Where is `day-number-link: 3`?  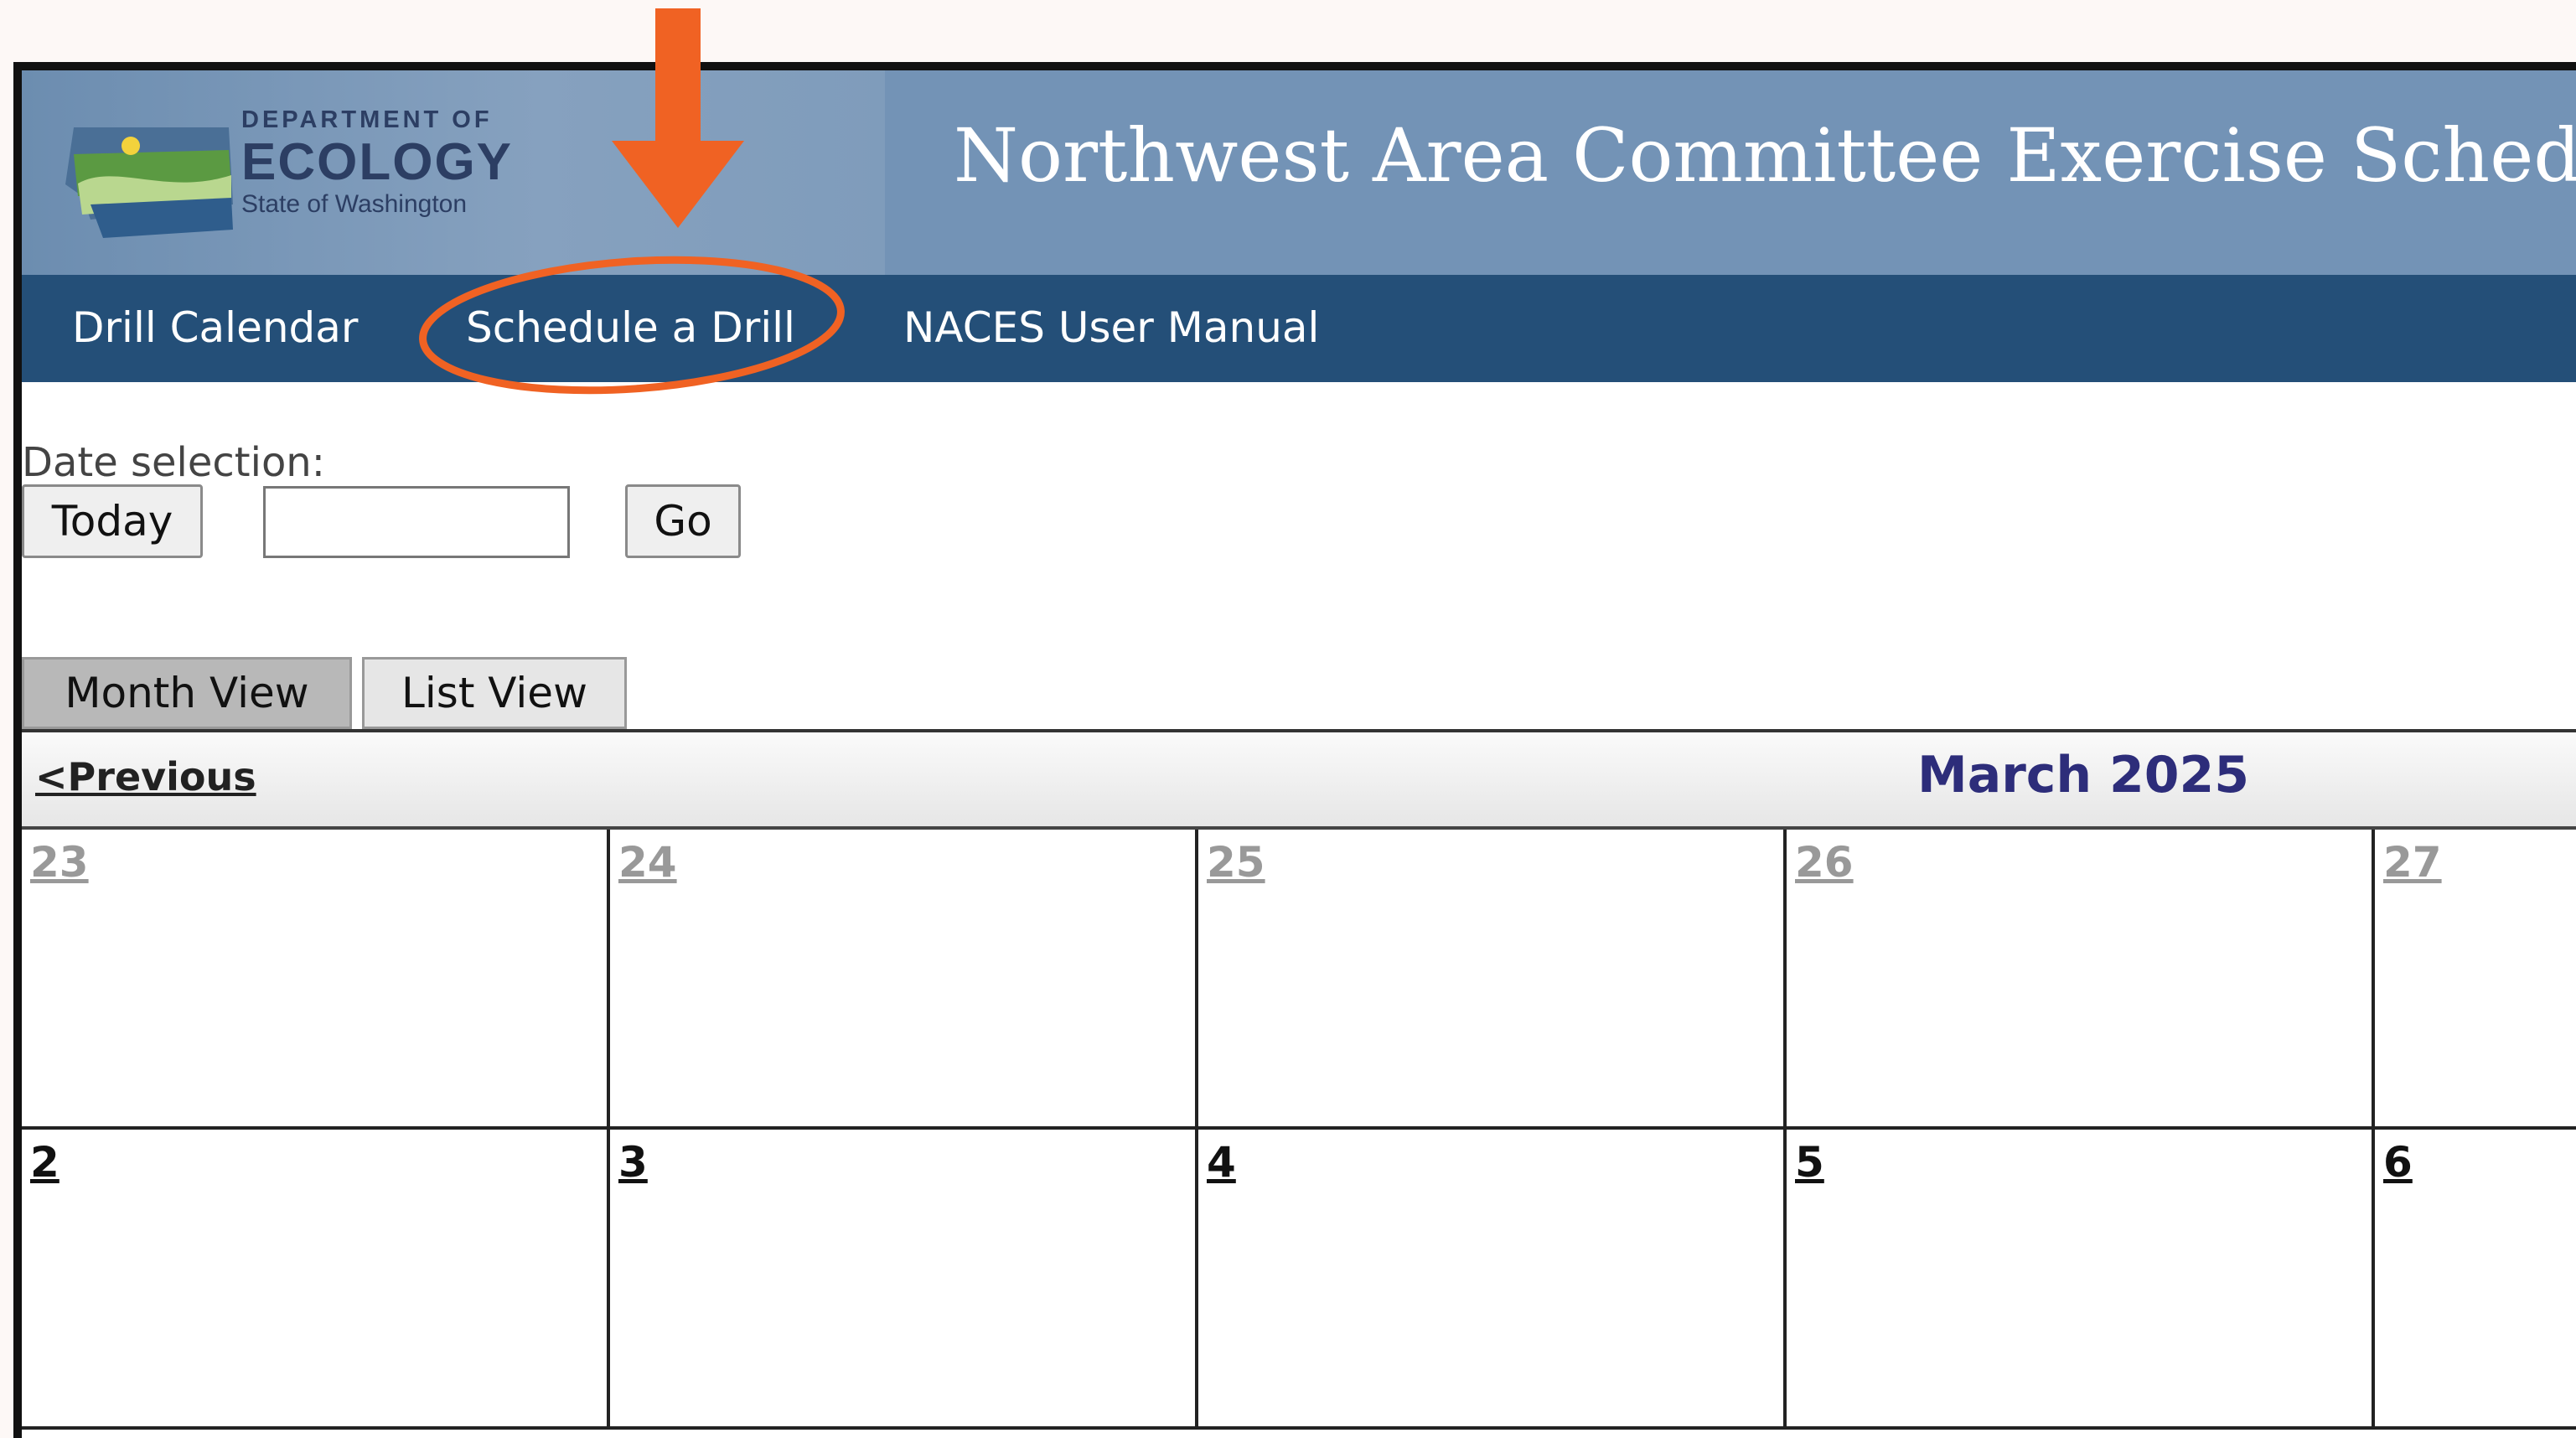 day-number-link: 3 is located at coordinates (633, 1163).